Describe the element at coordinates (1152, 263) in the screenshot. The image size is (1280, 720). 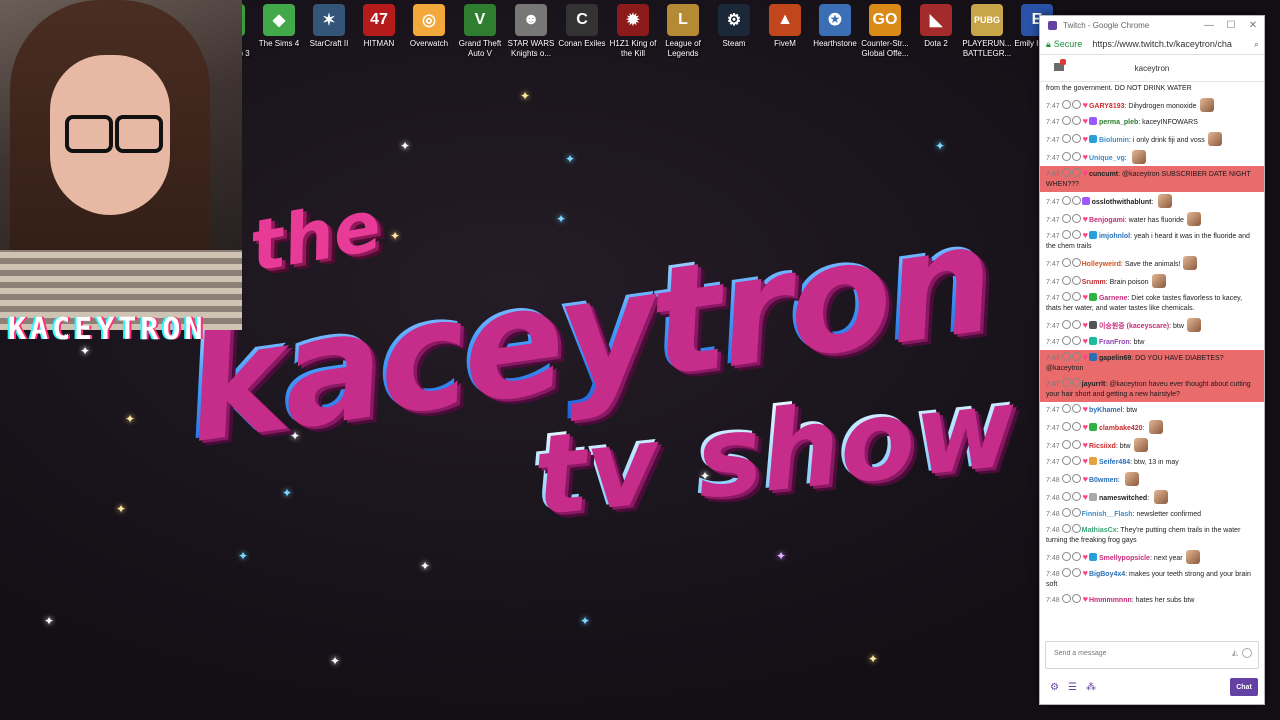
I see `chat-message: 7:47 Holleyweird: Save the animals!` at that location.